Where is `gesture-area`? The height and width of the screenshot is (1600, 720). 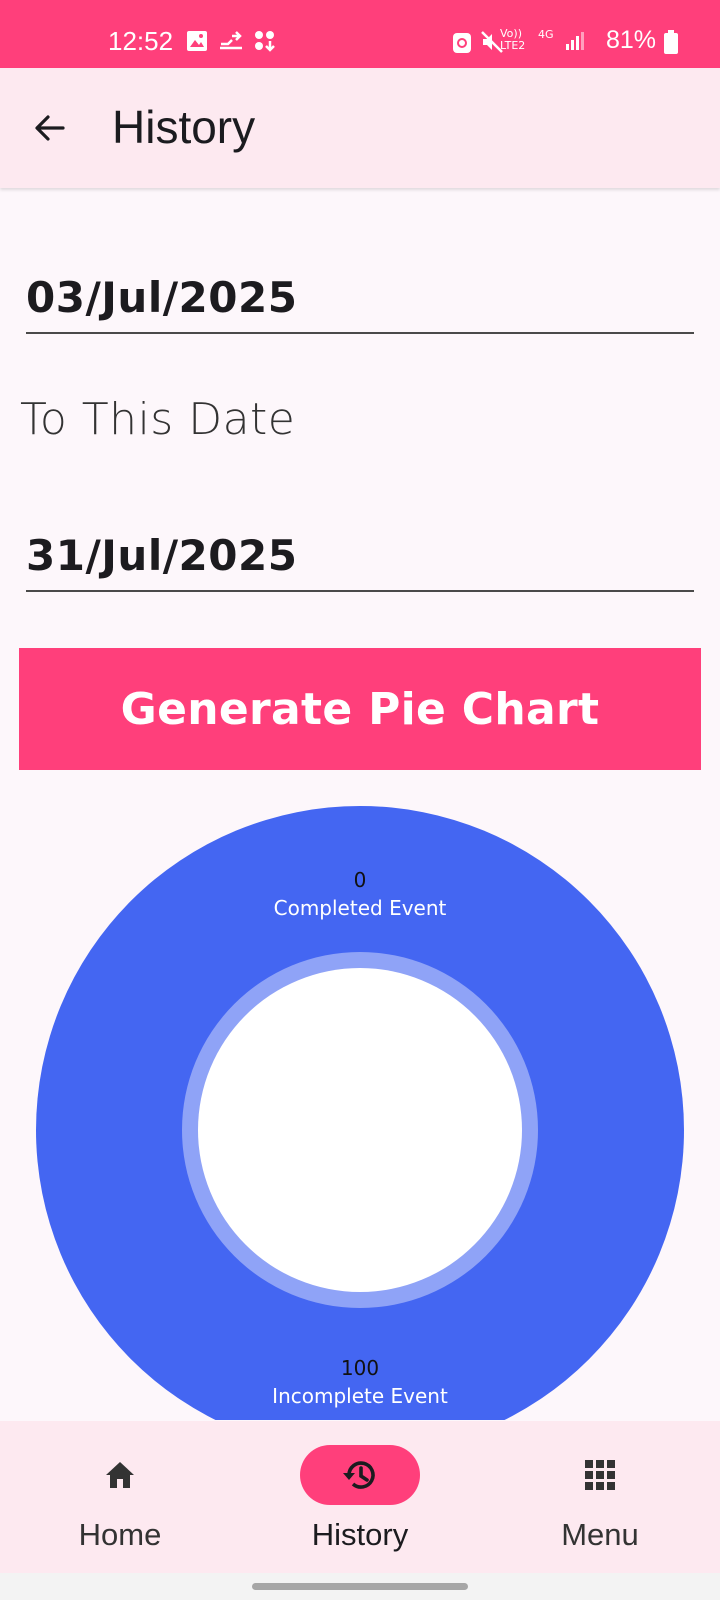 gesture-area is located at coordinates (360, 1586).